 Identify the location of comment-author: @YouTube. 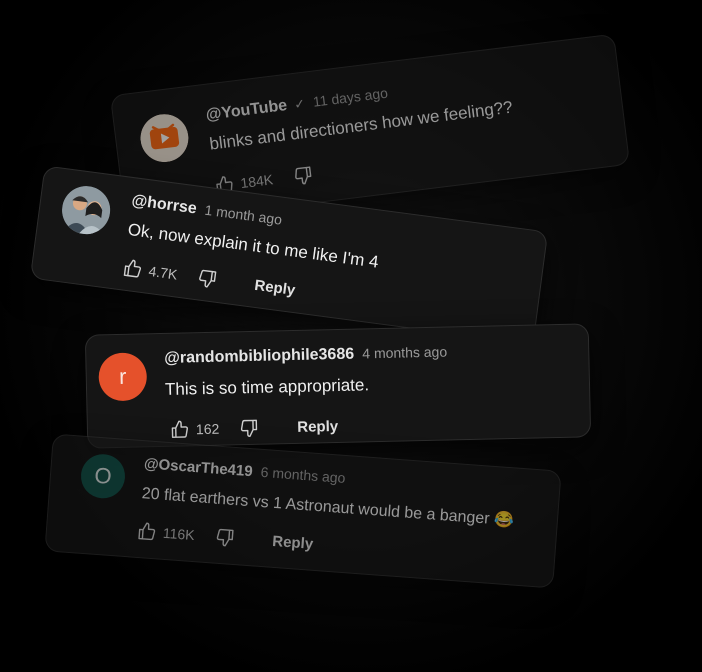
(246, 110).